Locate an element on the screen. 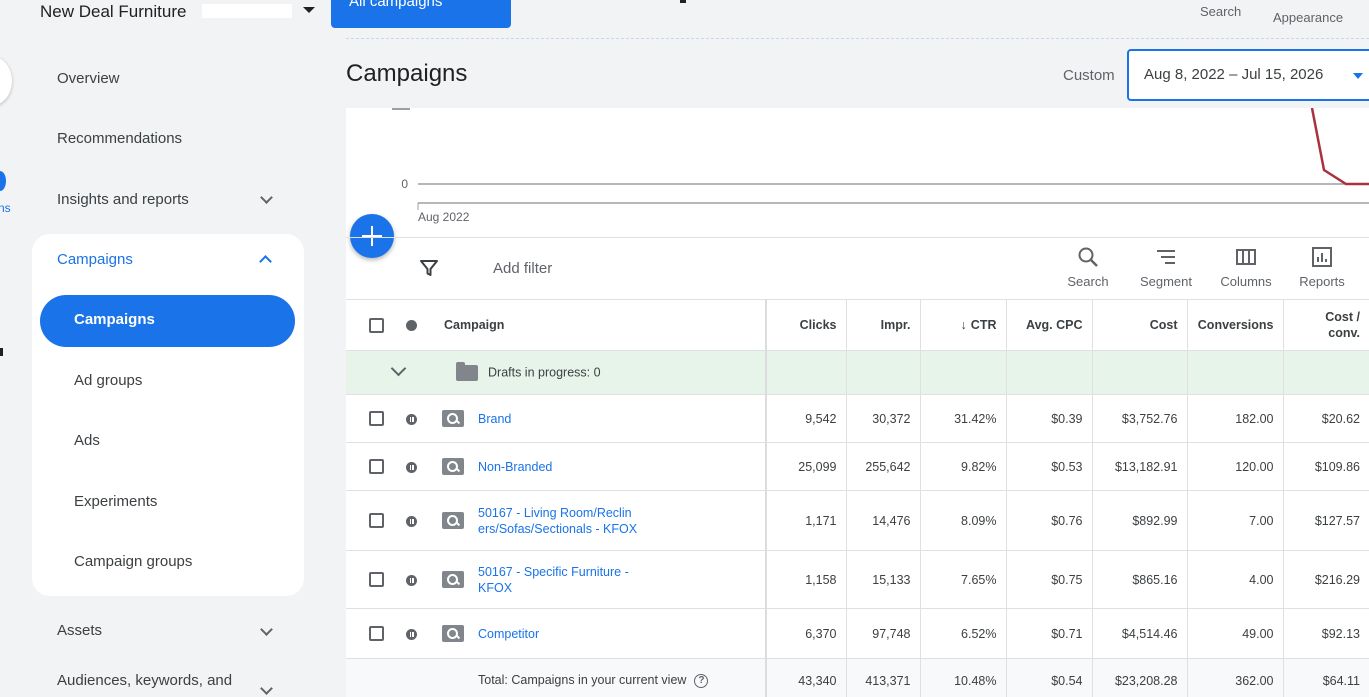  status-header-icon is located at coordinates (411, 326).